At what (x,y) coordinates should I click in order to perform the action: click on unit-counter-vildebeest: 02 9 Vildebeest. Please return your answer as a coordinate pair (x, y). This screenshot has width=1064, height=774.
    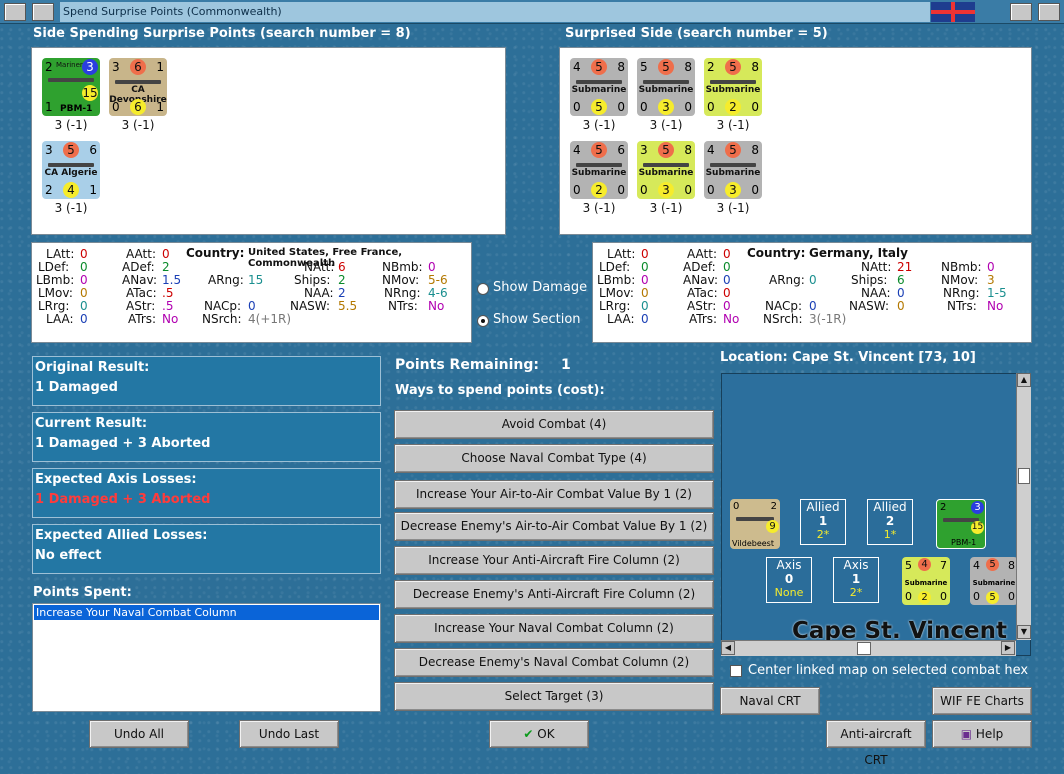
    Looking at the image, I should click on (755, 524).